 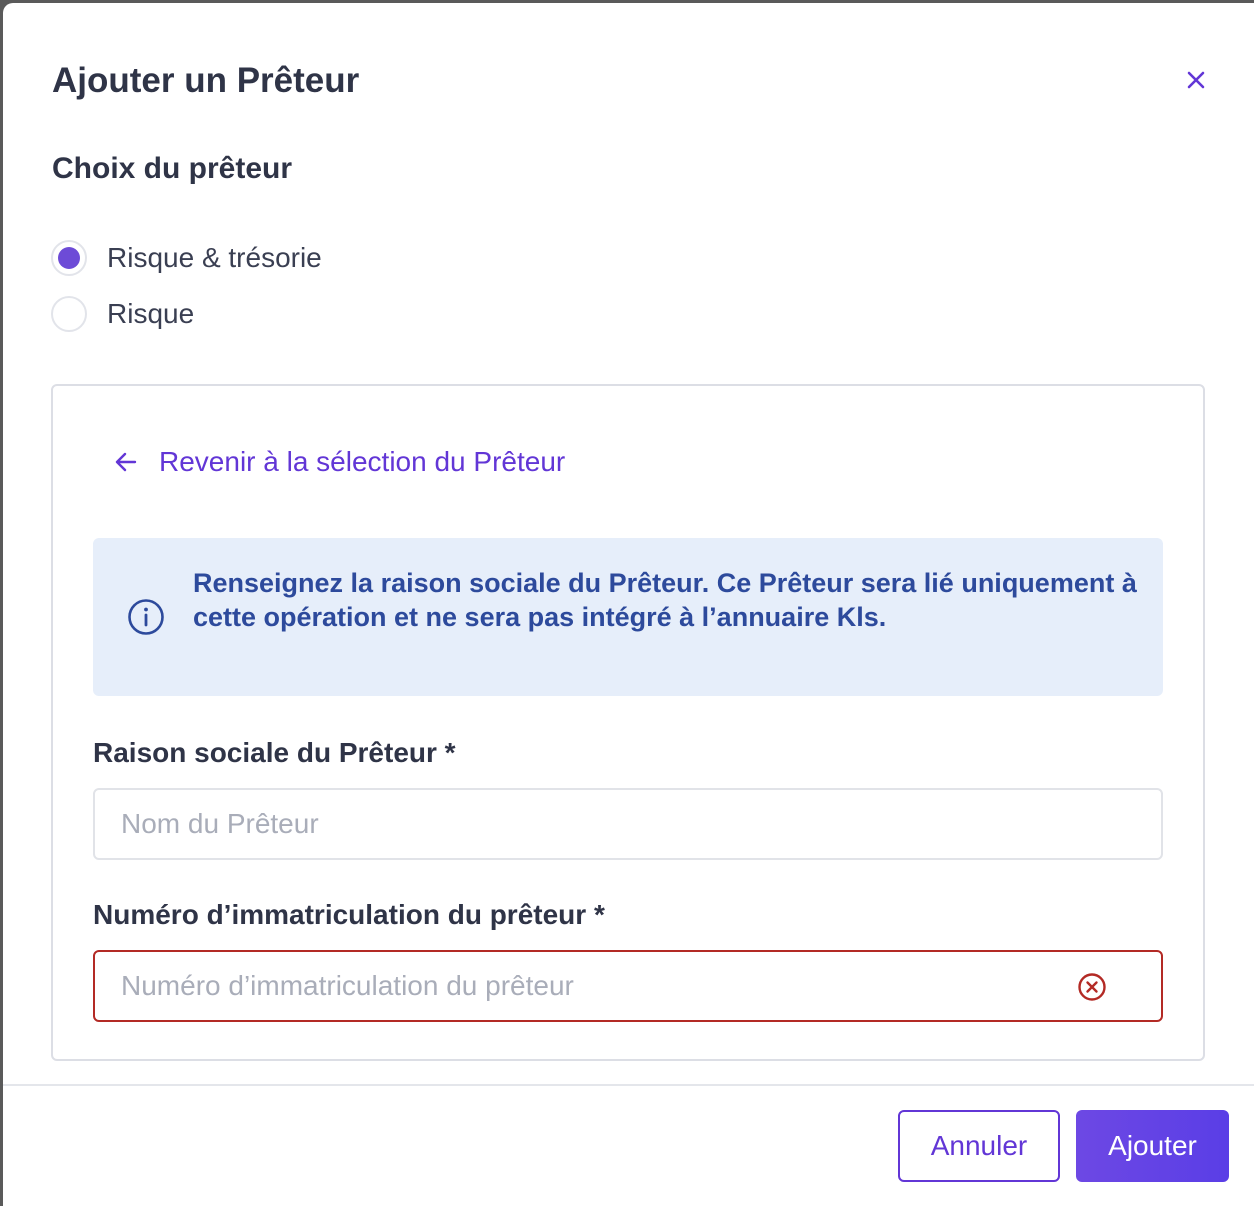 I want to click on close-icon, so click(x=1196, y=80).